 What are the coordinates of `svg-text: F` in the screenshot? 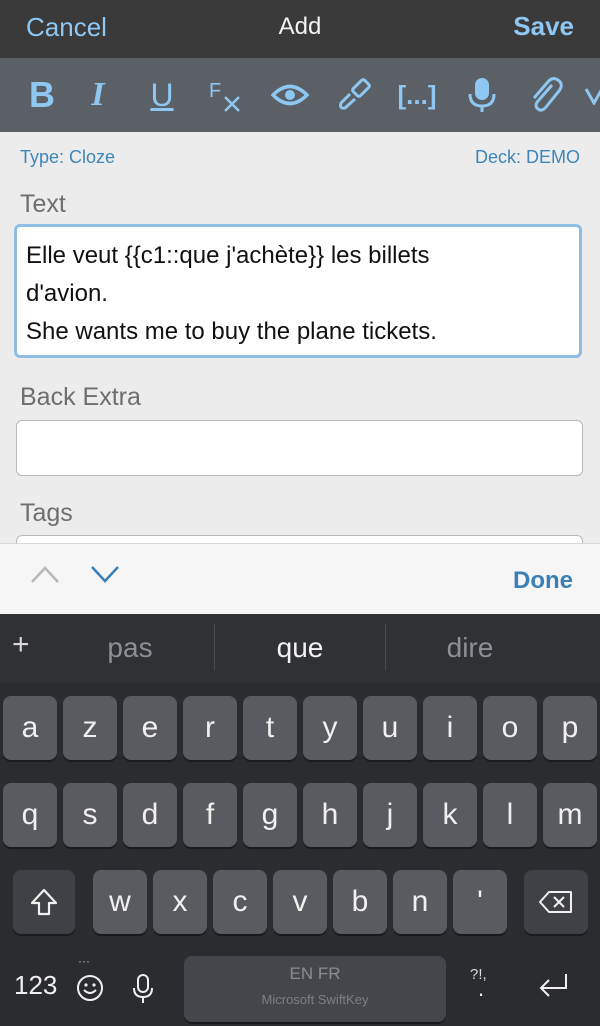 It's located at (215, 91).